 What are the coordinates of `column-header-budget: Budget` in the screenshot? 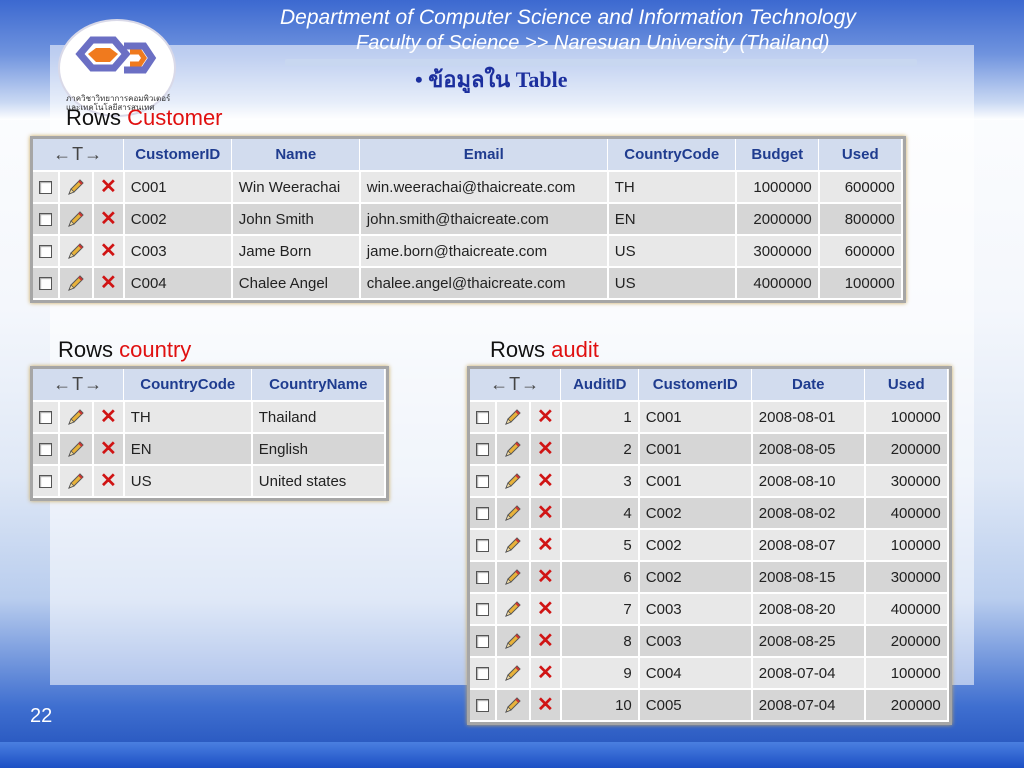 It's located at (777, 155).